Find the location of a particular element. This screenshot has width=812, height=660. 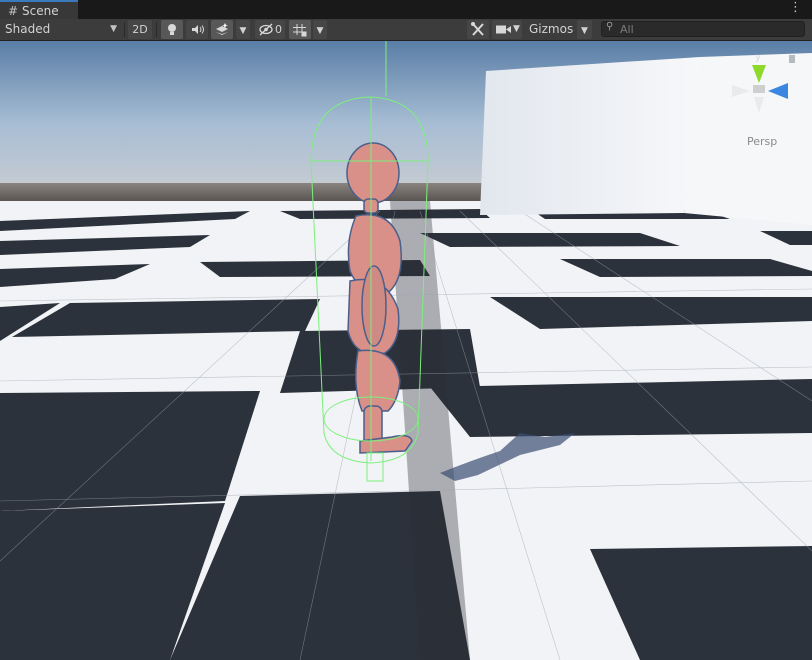

camera-settings-button: ▼ is located at coordinates (507, 29).